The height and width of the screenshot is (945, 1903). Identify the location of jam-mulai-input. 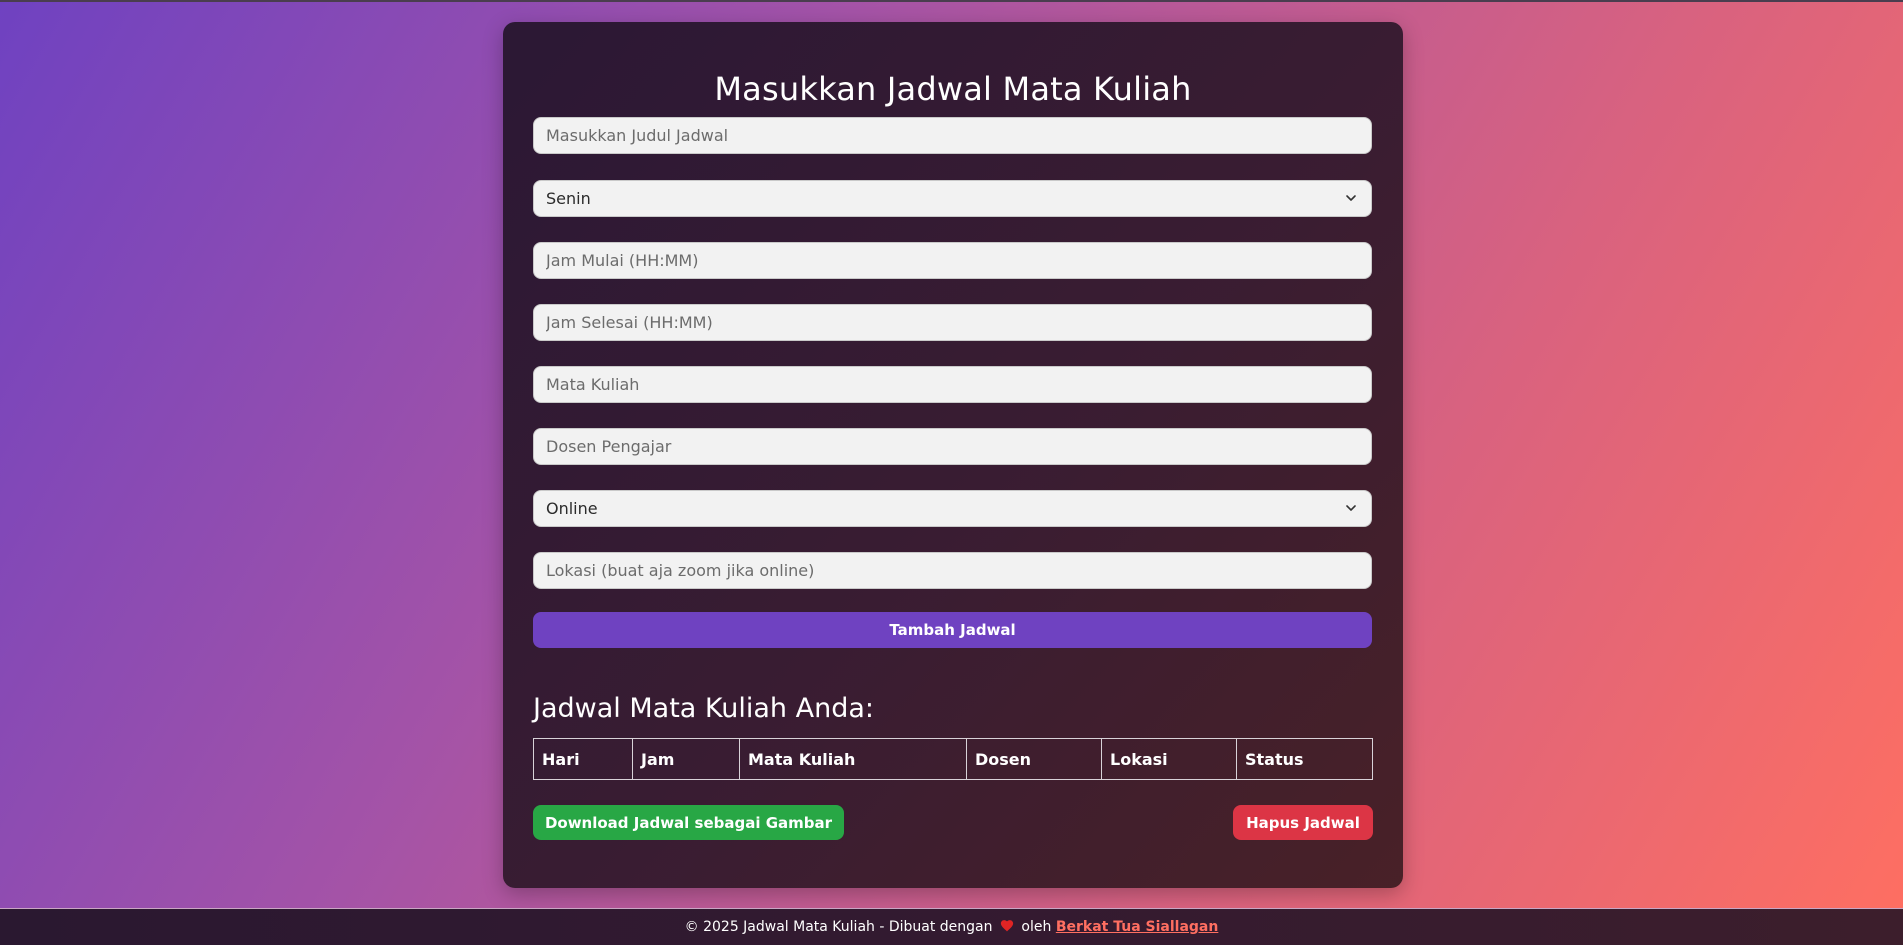
(952, 260).